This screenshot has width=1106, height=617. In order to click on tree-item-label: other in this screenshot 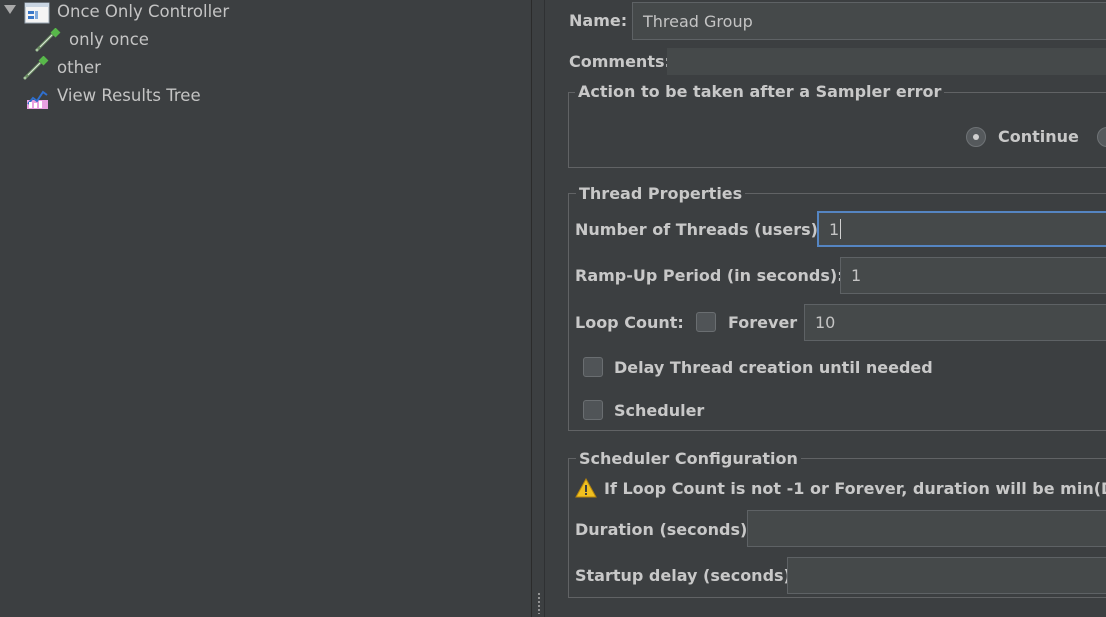, I will do `click(79, 67)`.